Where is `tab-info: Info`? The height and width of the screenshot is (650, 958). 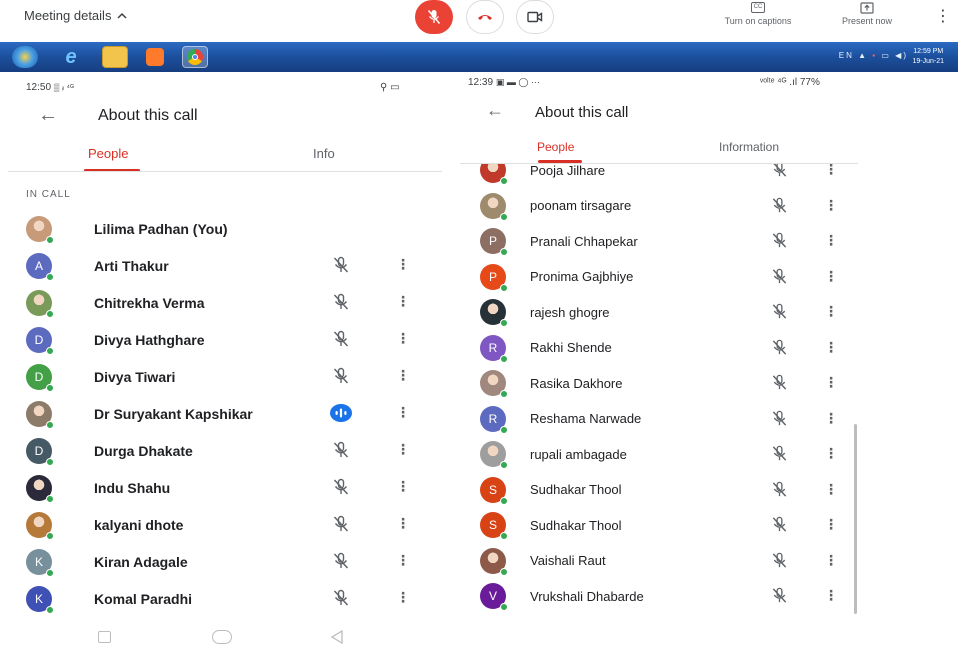
tab-info: Info is located at coordinates (324, 153).